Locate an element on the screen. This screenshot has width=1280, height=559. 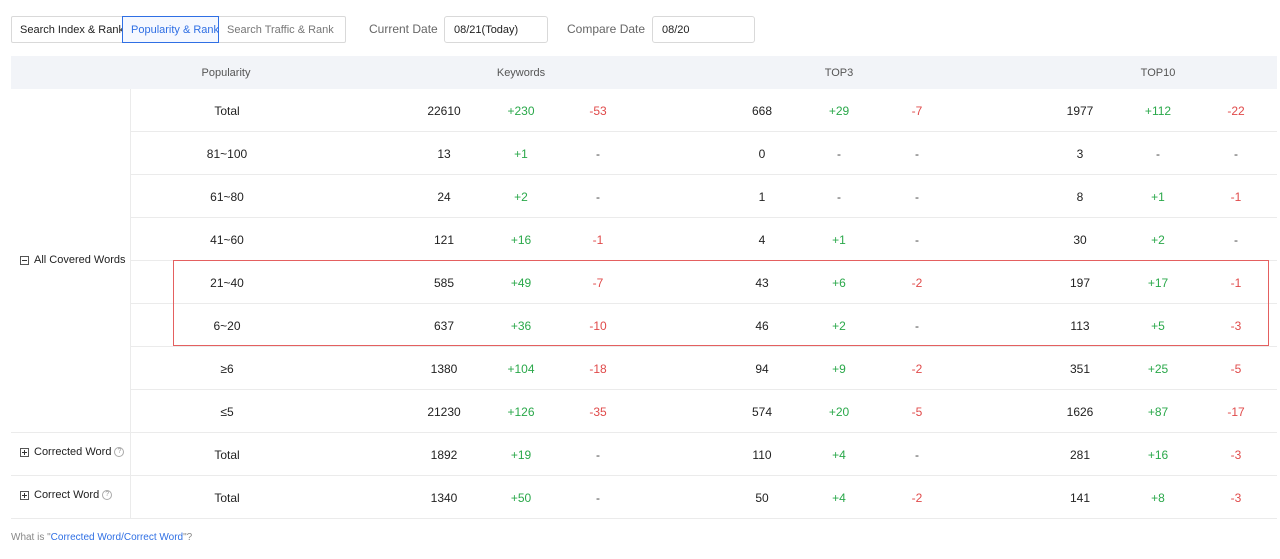
value-top3: 574 is located at coordinates (762, 411).